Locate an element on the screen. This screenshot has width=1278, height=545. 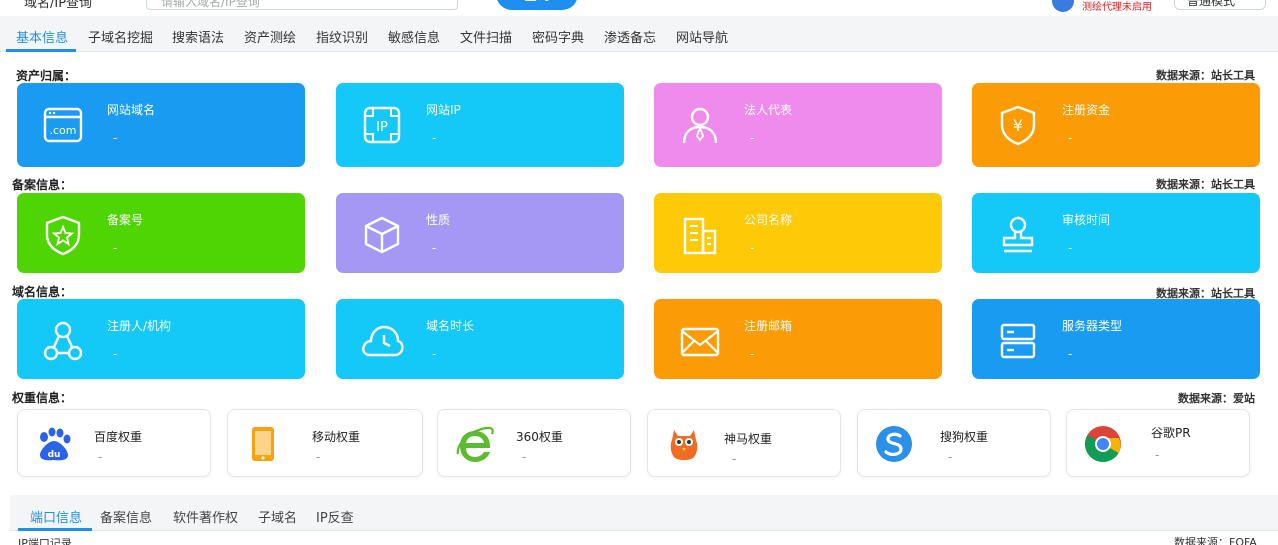
tab-site-nav: 网站导航 is located at coordinates (702, 36).